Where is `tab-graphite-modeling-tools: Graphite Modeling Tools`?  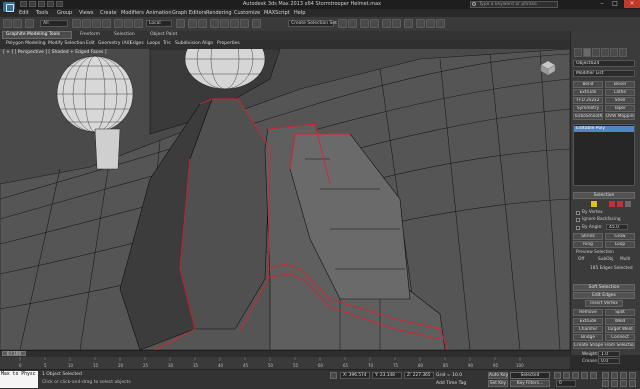
tab-graphite-modeling-tools: Graphite Modeling Tools is located at coordinates (33, 34).